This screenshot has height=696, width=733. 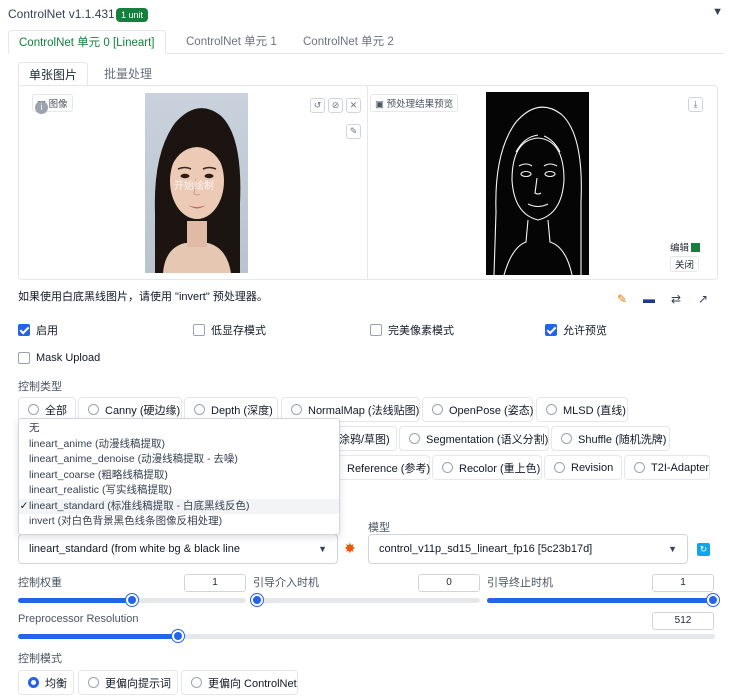 What do you see at coordinates (229, 330) in the screenshot?
I see `low-vram-checkbox: 低显存模式` at bounding box center [229, 330].